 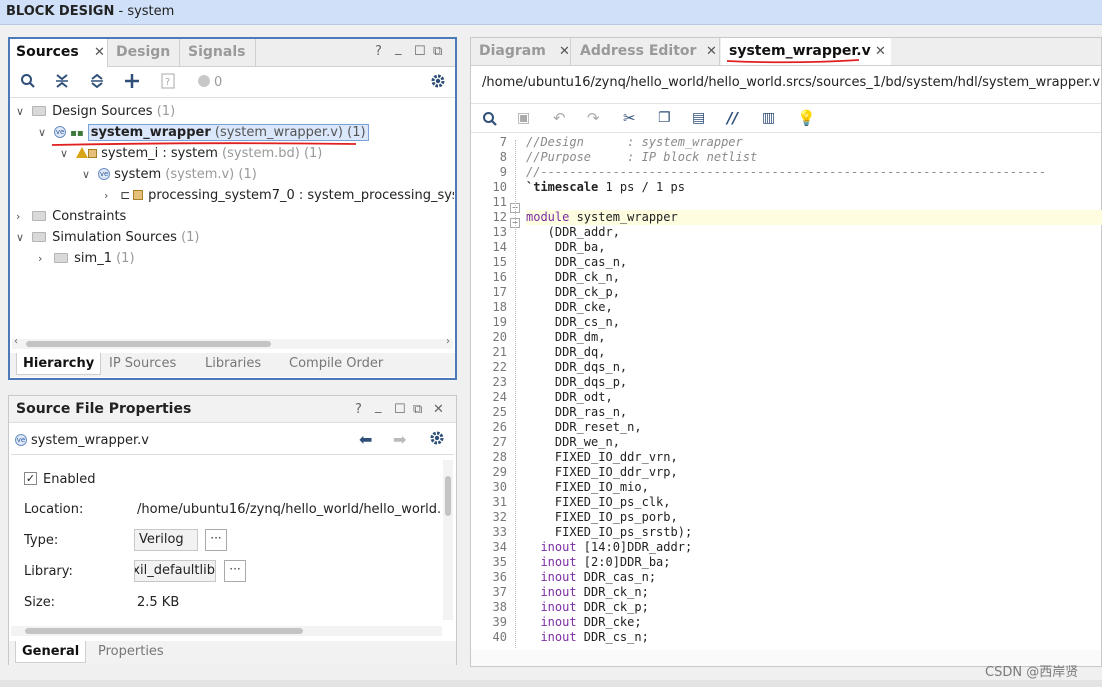 I want to click on system-file: (system.v), so click(x=200, y=174).